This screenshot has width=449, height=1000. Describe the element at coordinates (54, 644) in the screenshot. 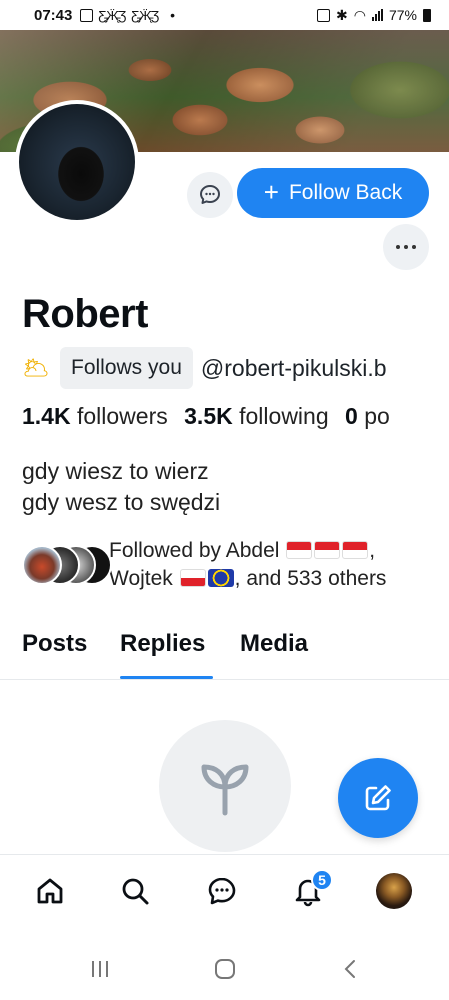

I see `tab-posts: Posts` at that location.